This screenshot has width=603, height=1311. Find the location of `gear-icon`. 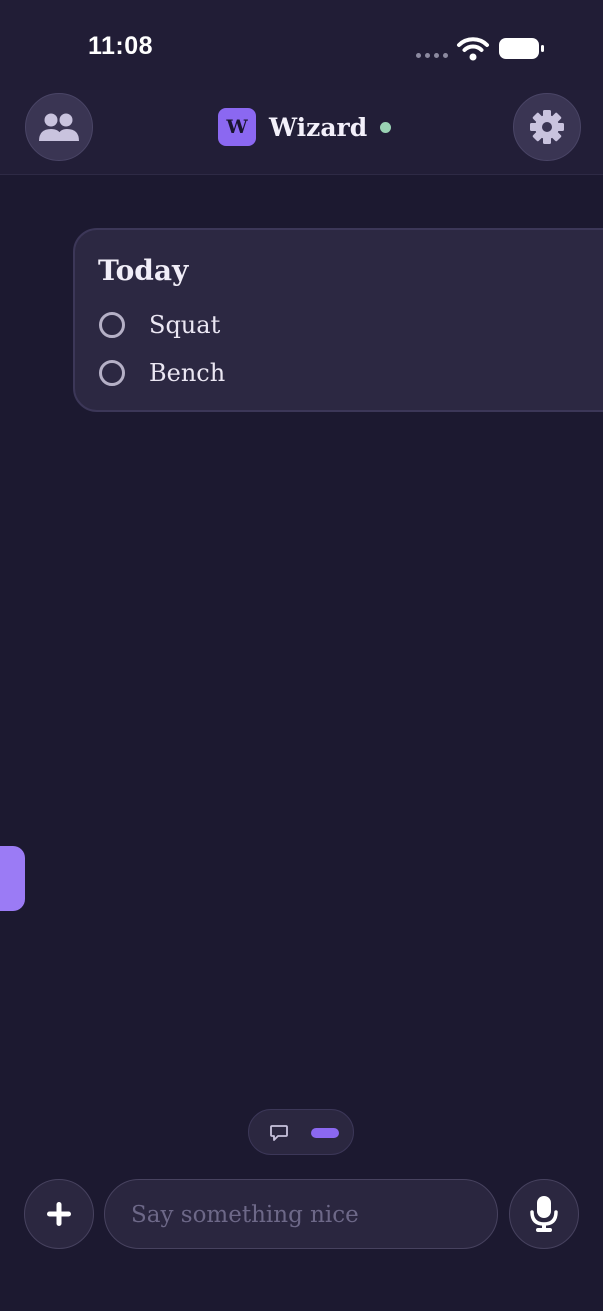

gear-icon is located at coordinates (547, 127).